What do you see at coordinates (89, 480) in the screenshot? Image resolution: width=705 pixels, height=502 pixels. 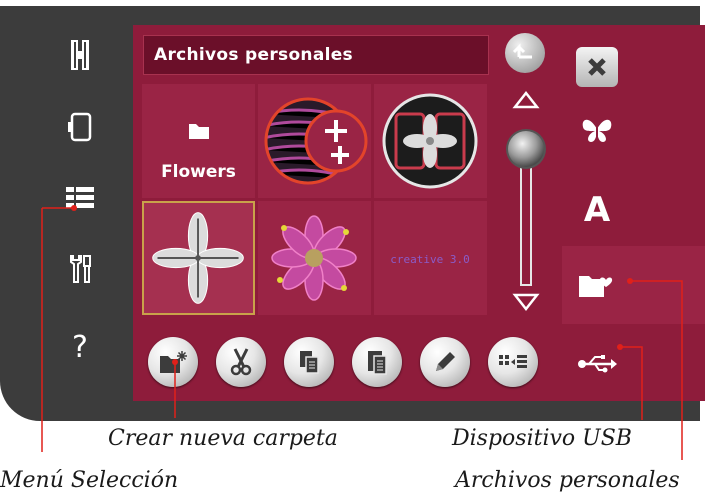 I see `callout-selection-menu: Menú Selección` at bounding box center [89, 480].